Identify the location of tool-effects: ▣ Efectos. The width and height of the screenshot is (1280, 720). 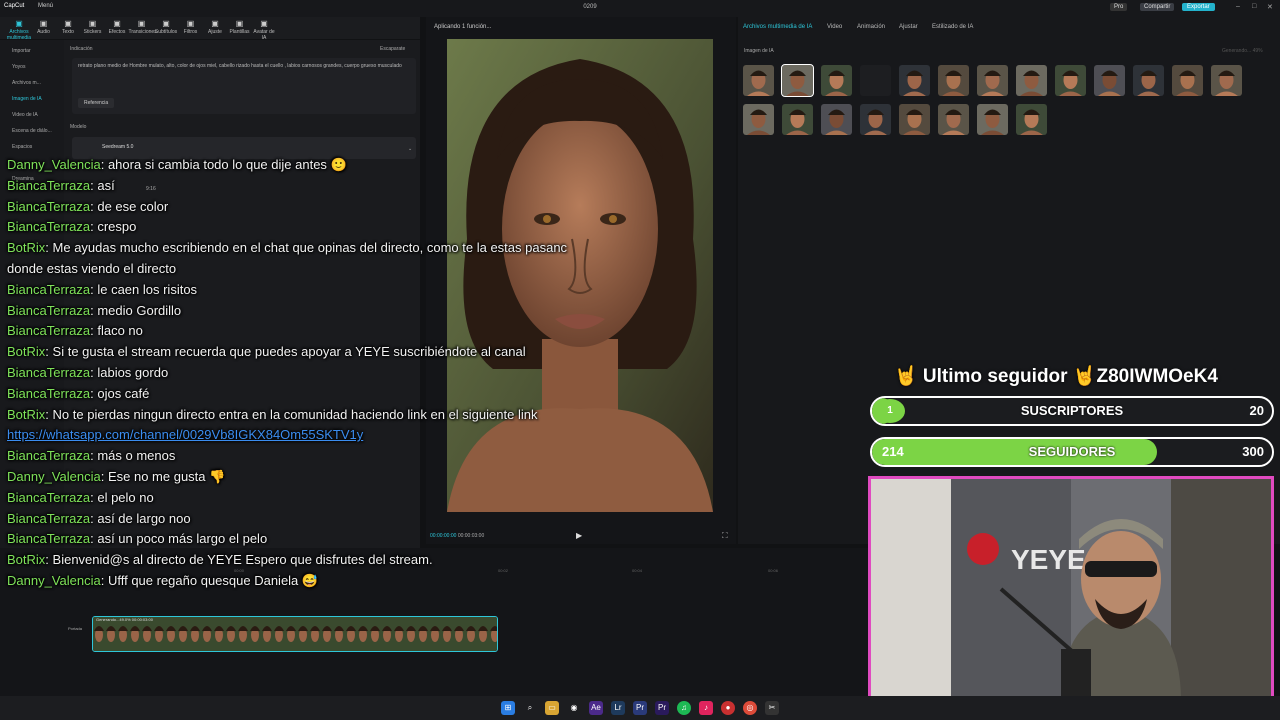
(117, 27).